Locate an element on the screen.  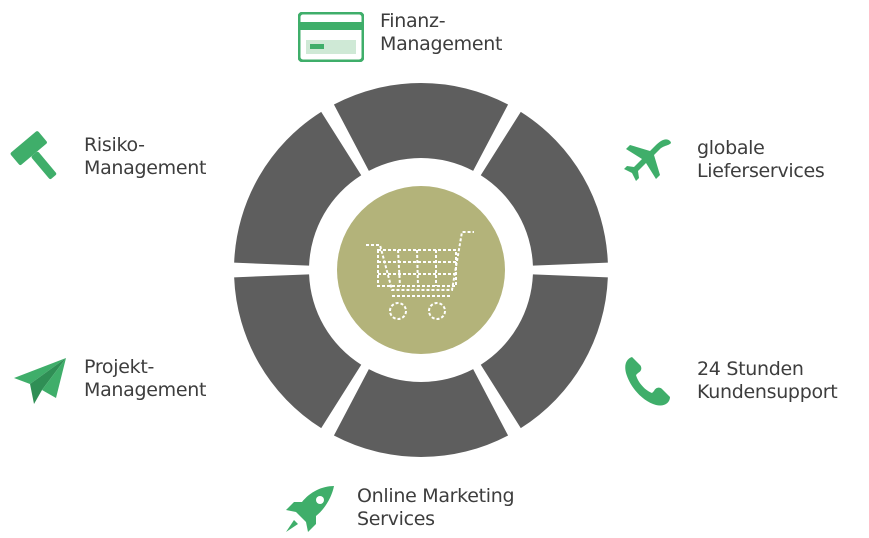
service-label-delivery: globale Lieferservices is located at coordinates (761, 160).